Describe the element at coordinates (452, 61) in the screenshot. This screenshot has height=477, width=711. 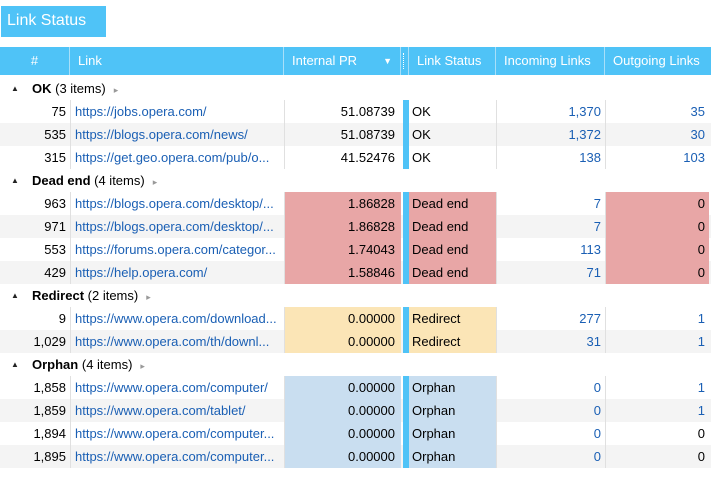
I see `column-header-link-status: Link Status` at that location.